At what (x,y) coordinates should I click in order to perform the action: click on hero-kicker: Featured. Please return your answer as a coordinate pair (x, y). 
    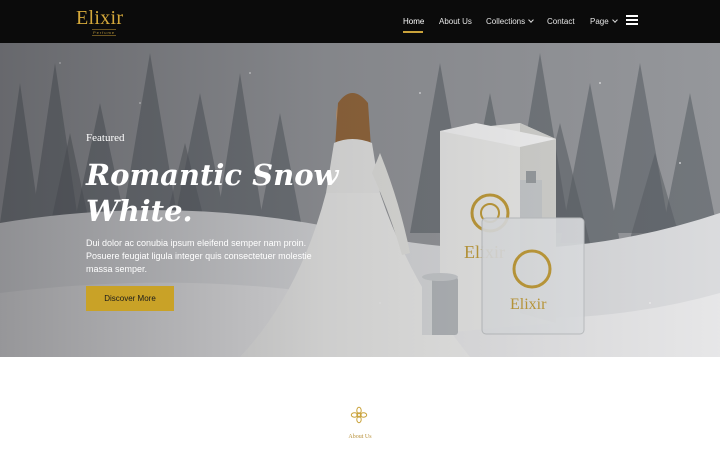
    Looking at the image, I should click on (105, 138).